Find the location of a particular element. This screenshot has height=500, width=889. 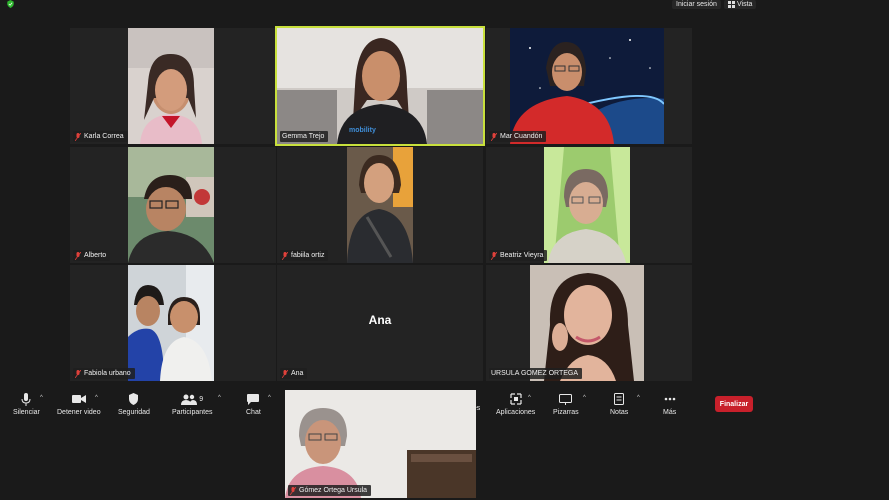

participant-video: mobility is located at coordinates (380, 86).